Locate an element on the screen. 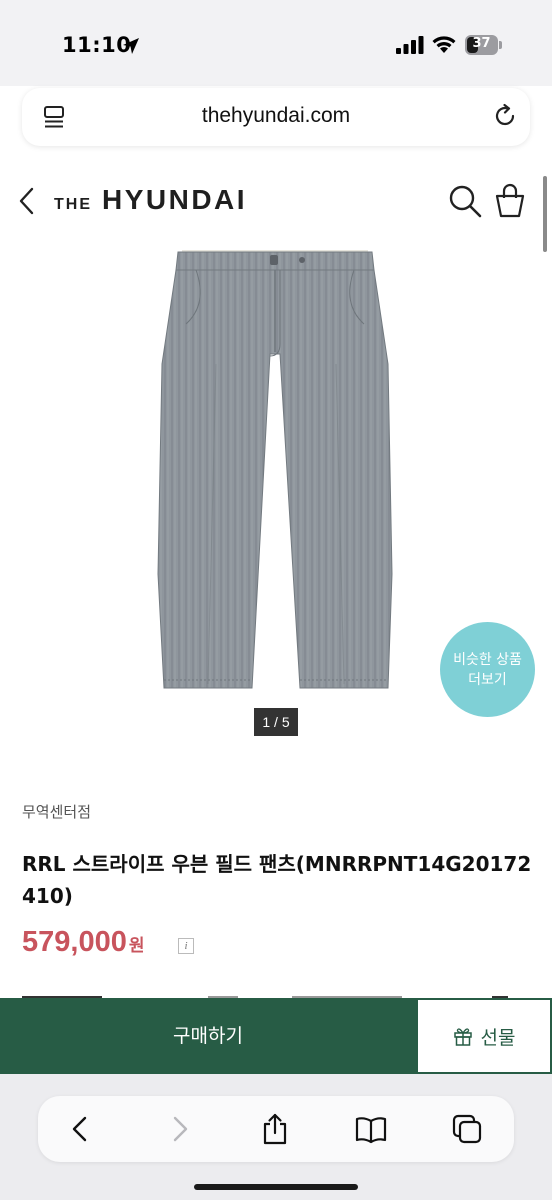 This screenshot has height=1200, width=552. url-text: thehyundai.com is located at coordinates (276, 116).